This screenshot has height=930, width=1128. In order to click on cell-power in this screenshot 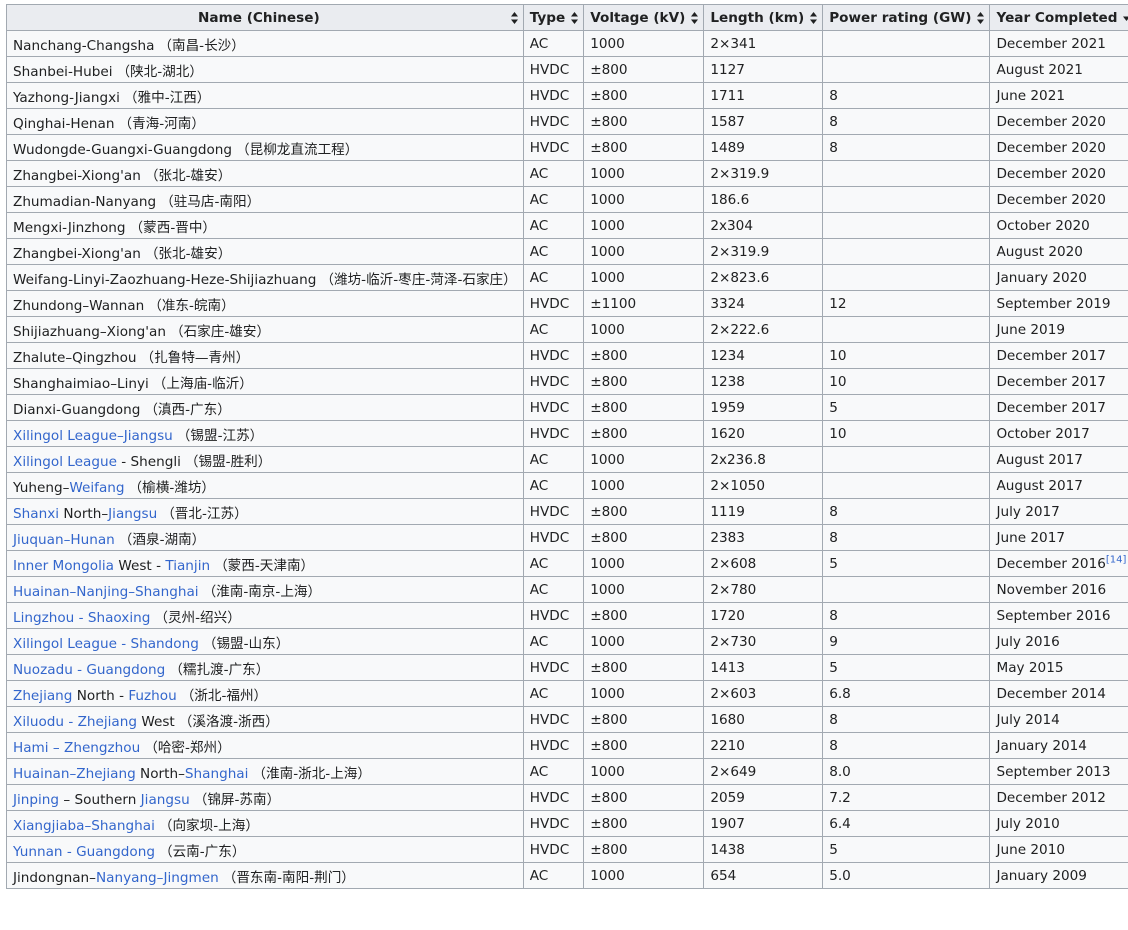, I will do `click(906, 329)`.